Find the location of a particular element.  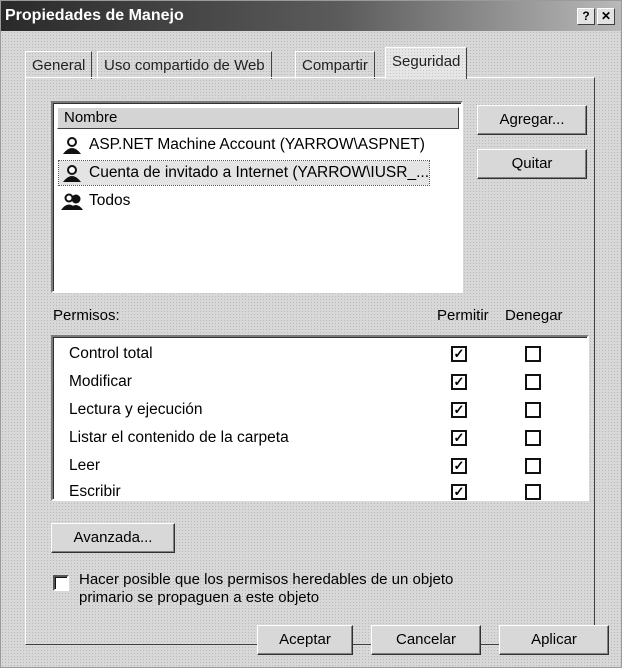

window-title: Propiedades de Manejo is located at coordinates (94, 15).